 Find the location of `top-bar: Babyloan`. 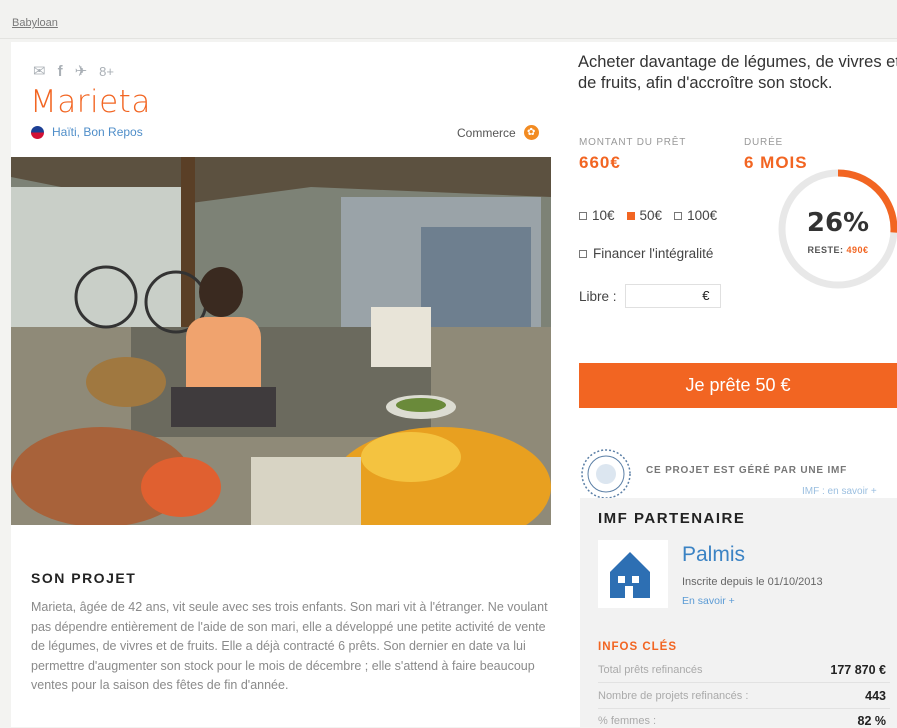

top-bar: Babyloan is located at coordinates (448, 19).